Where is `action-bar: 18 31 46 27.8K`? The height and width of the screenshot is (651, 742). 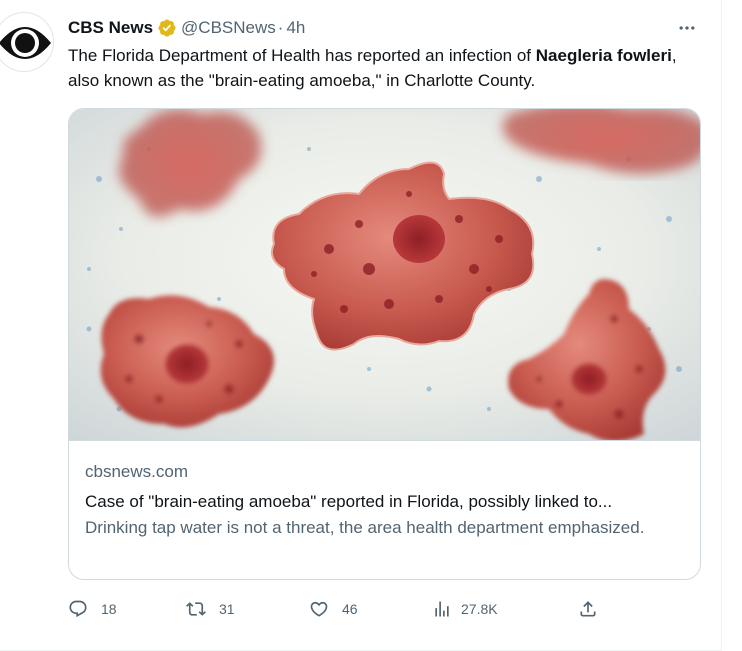 action-bar: 18 31 46 27.8K is located at coordinates (338, 609).